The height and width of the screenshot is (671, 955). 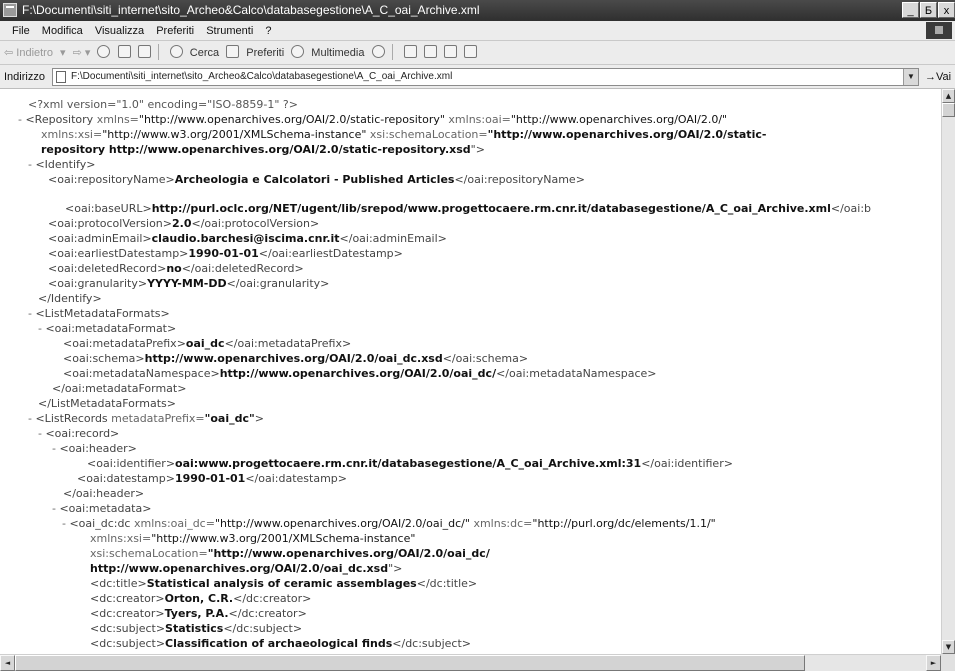 I want to click on minimize-button: _, so click(x=910, y=10).